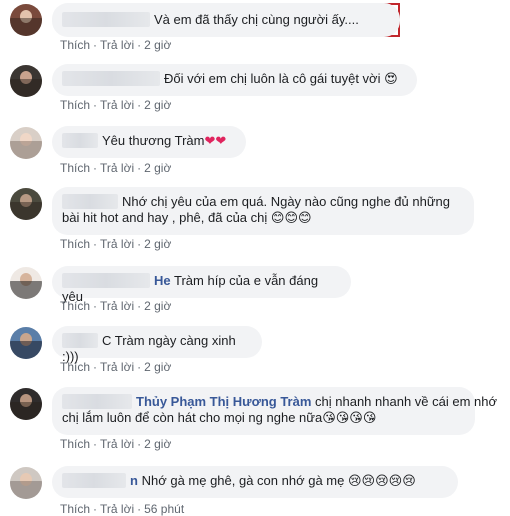 Image resolution: width=510 pixels, height=516 pixels. Describe the element at coordinates (349, 418) in the screenshot. I see `kiss-emoji: 😘😘😘😘` at that location.